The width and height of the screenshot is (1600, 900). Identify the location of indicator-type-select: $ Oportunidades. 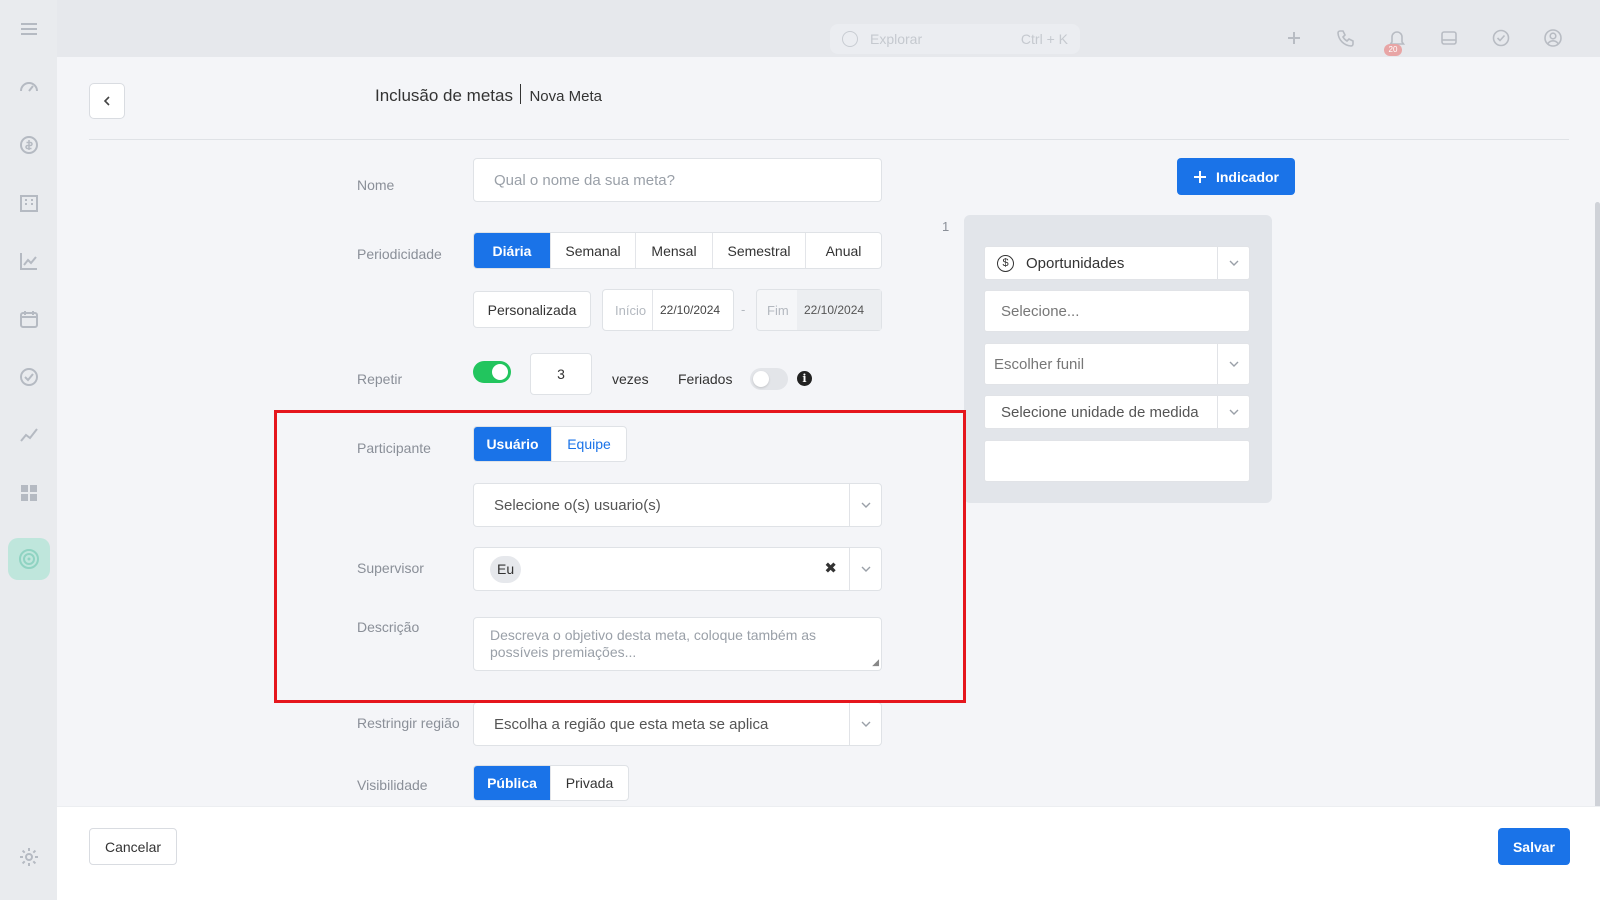
(1117, 263).